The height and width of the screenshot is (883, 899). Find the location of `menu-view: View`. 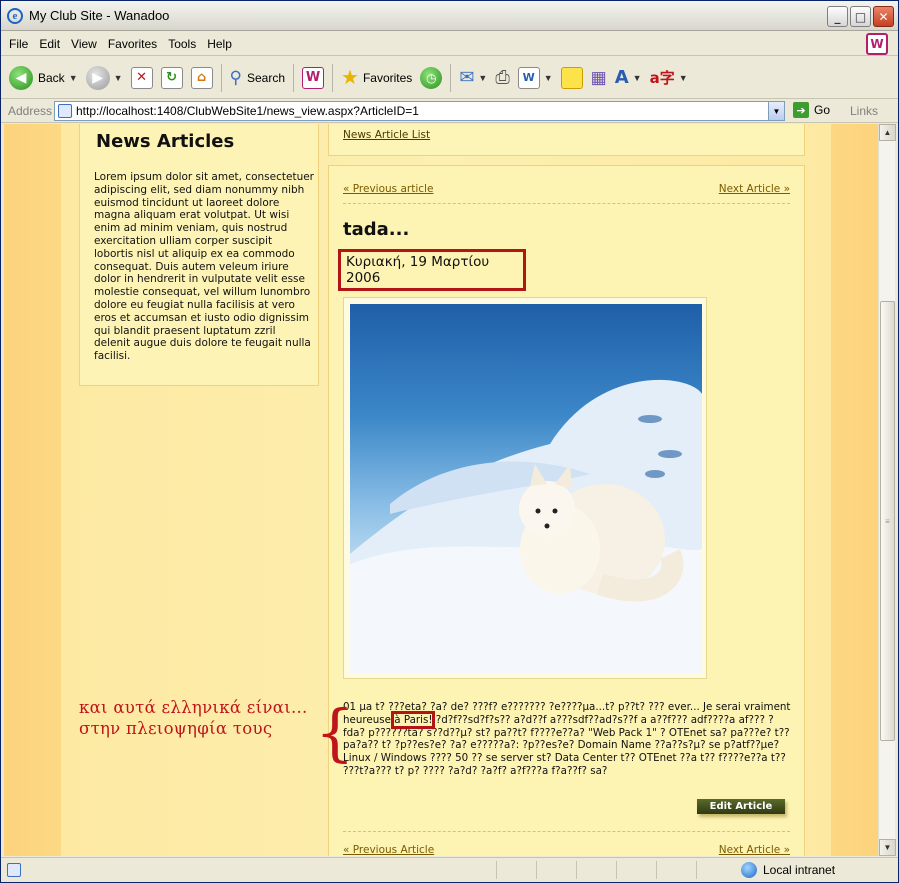

menu-view: View is located at coordinates (84, 44).